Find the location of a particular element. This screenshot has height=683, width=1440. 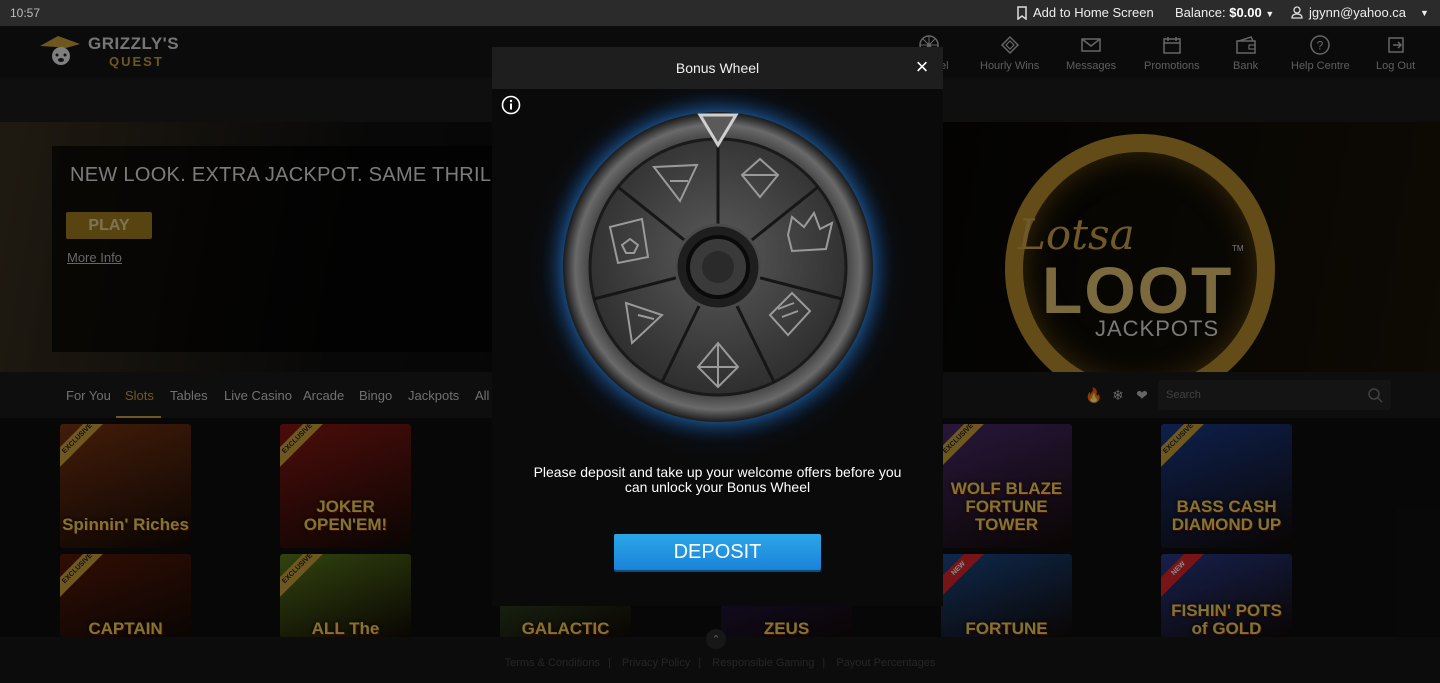

wheel-center is located at coordinates (718, 267).